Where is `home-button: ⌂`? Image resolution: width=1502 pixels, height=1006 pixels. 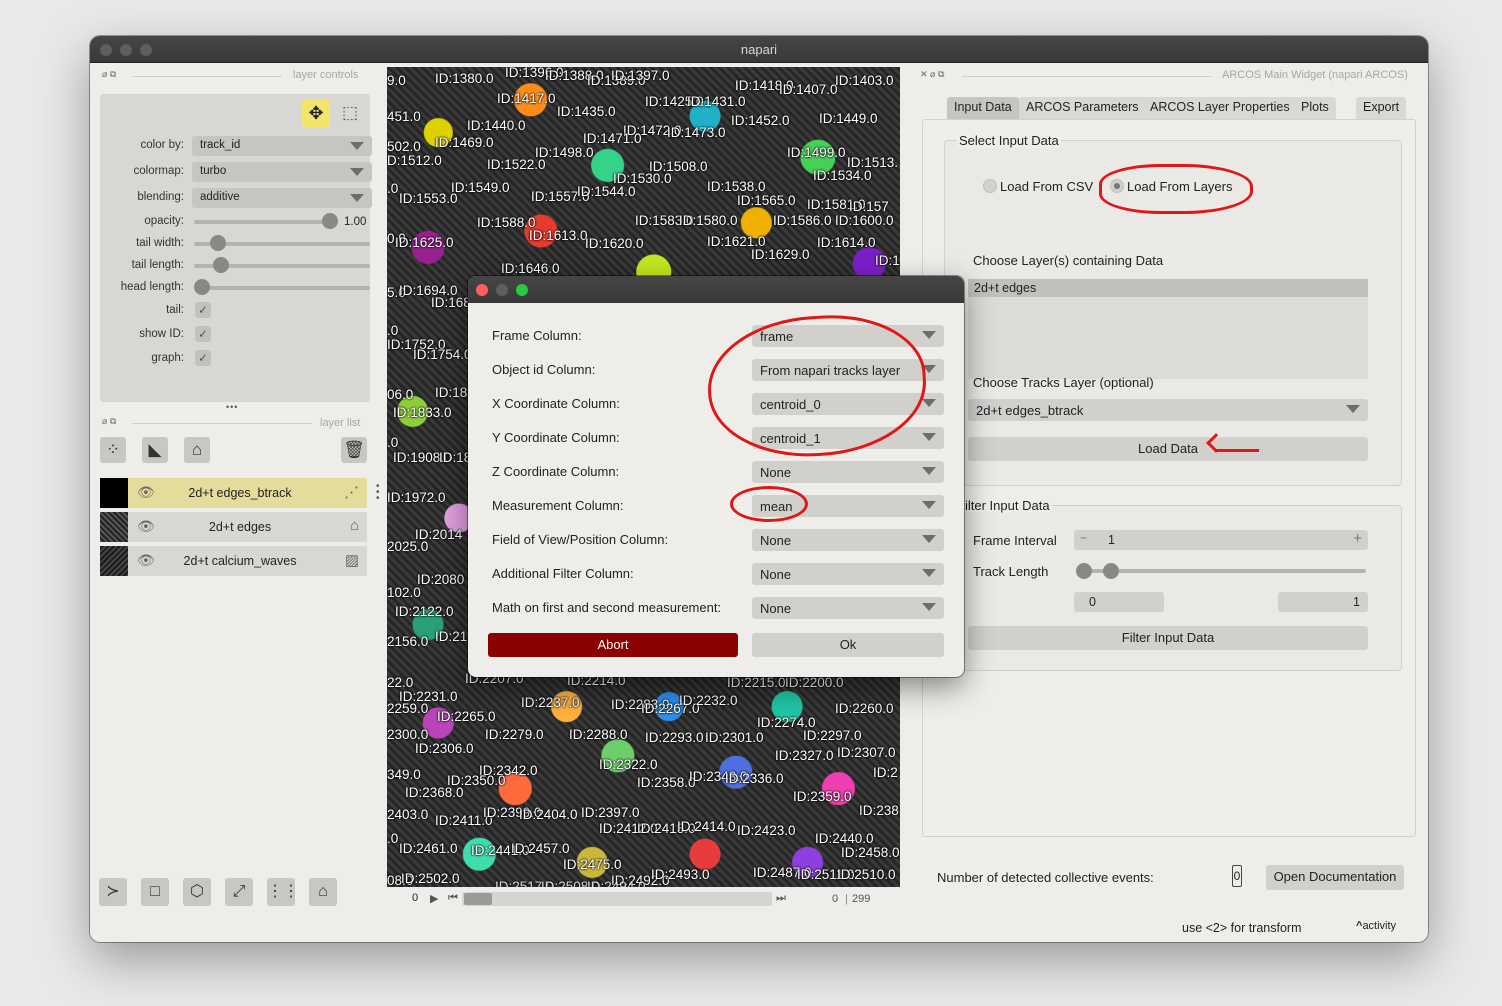 home-button: ⌂ is located at coordinates (323, 892).